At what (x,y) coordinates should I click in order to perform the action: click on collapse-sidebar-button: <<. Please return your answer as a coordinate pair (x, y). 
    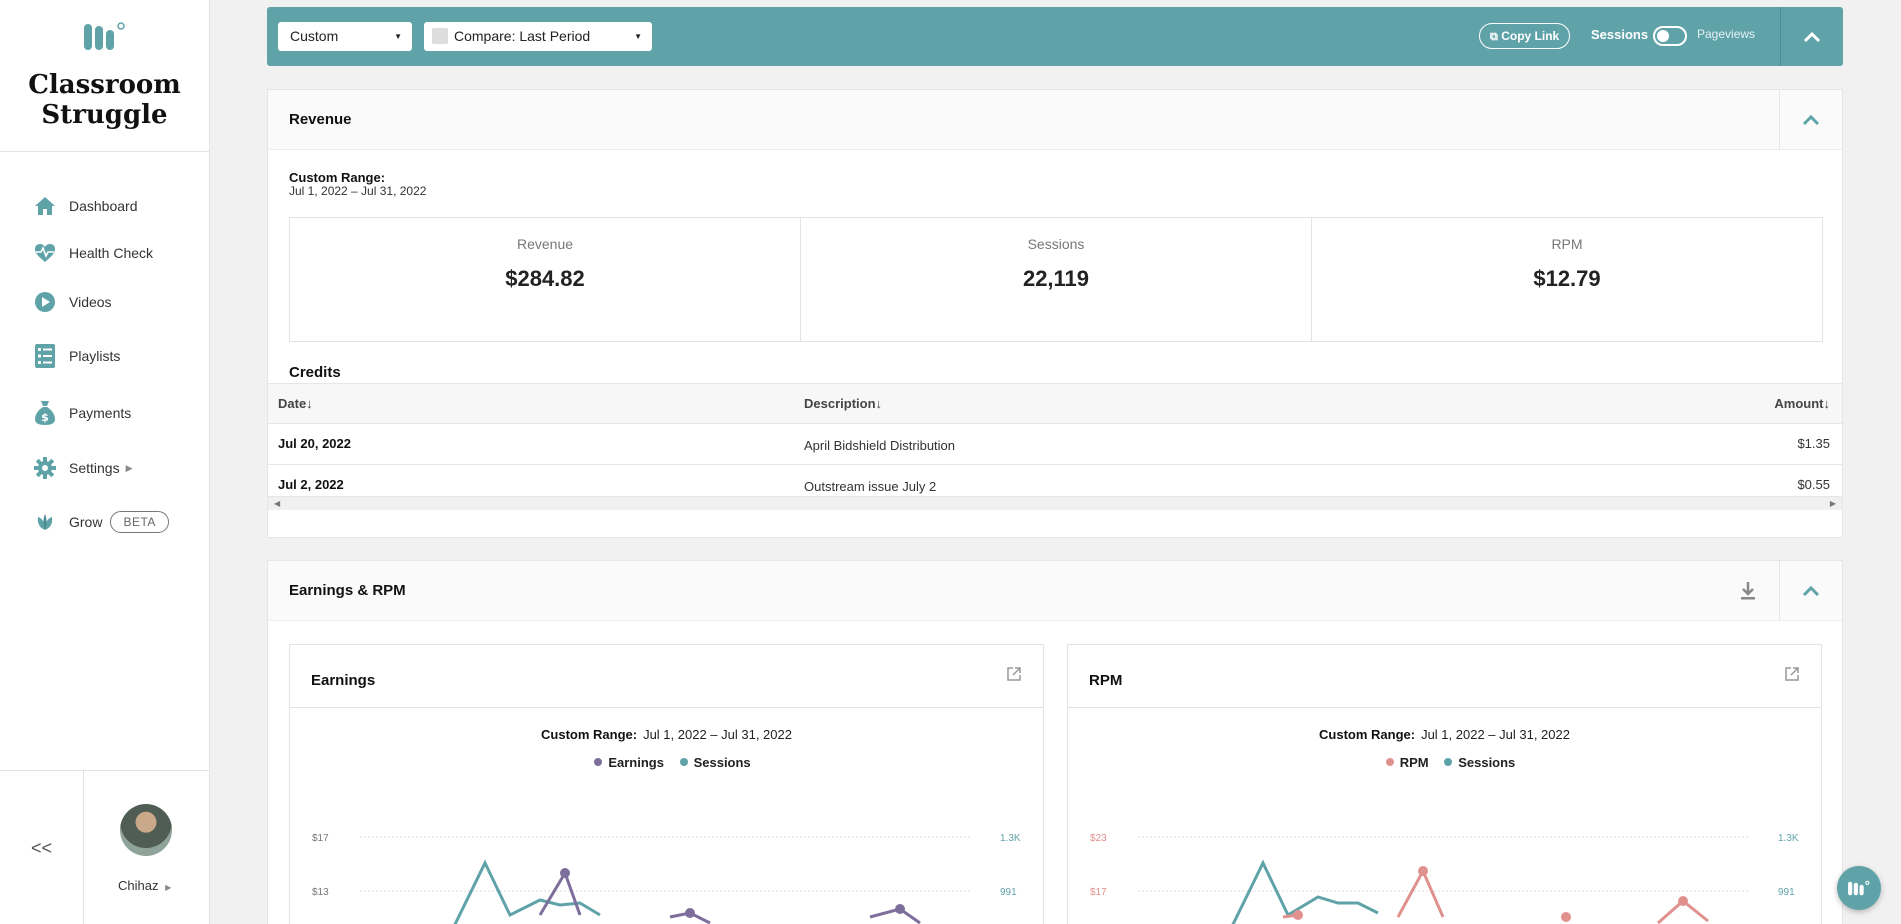
    Looking at the image, I should click on (42, 847).